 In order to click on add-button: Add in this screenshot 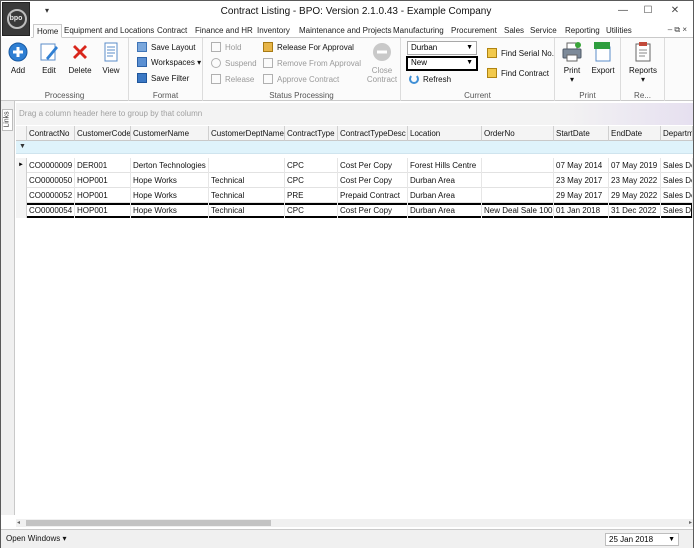, I will do `click(18, 58)`.